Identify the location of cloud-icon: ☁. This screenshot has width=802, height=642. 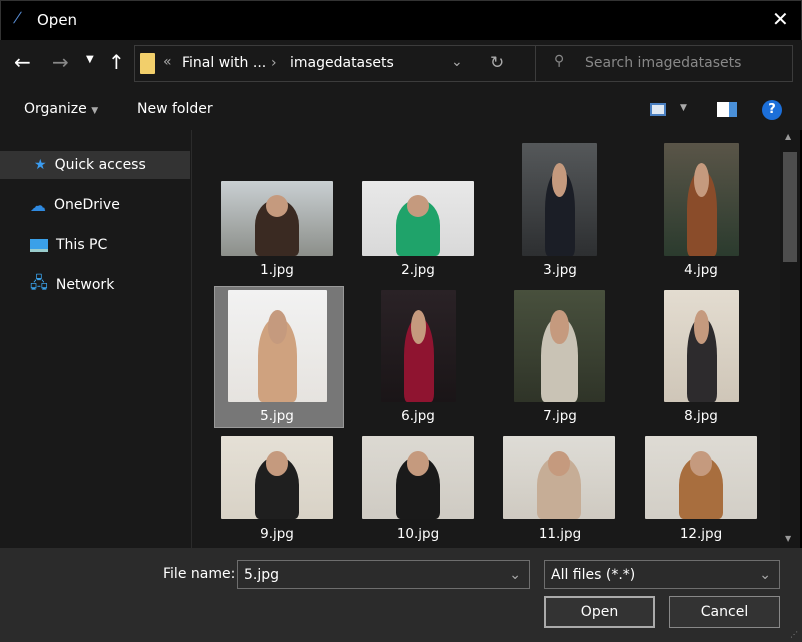
(38, 205).